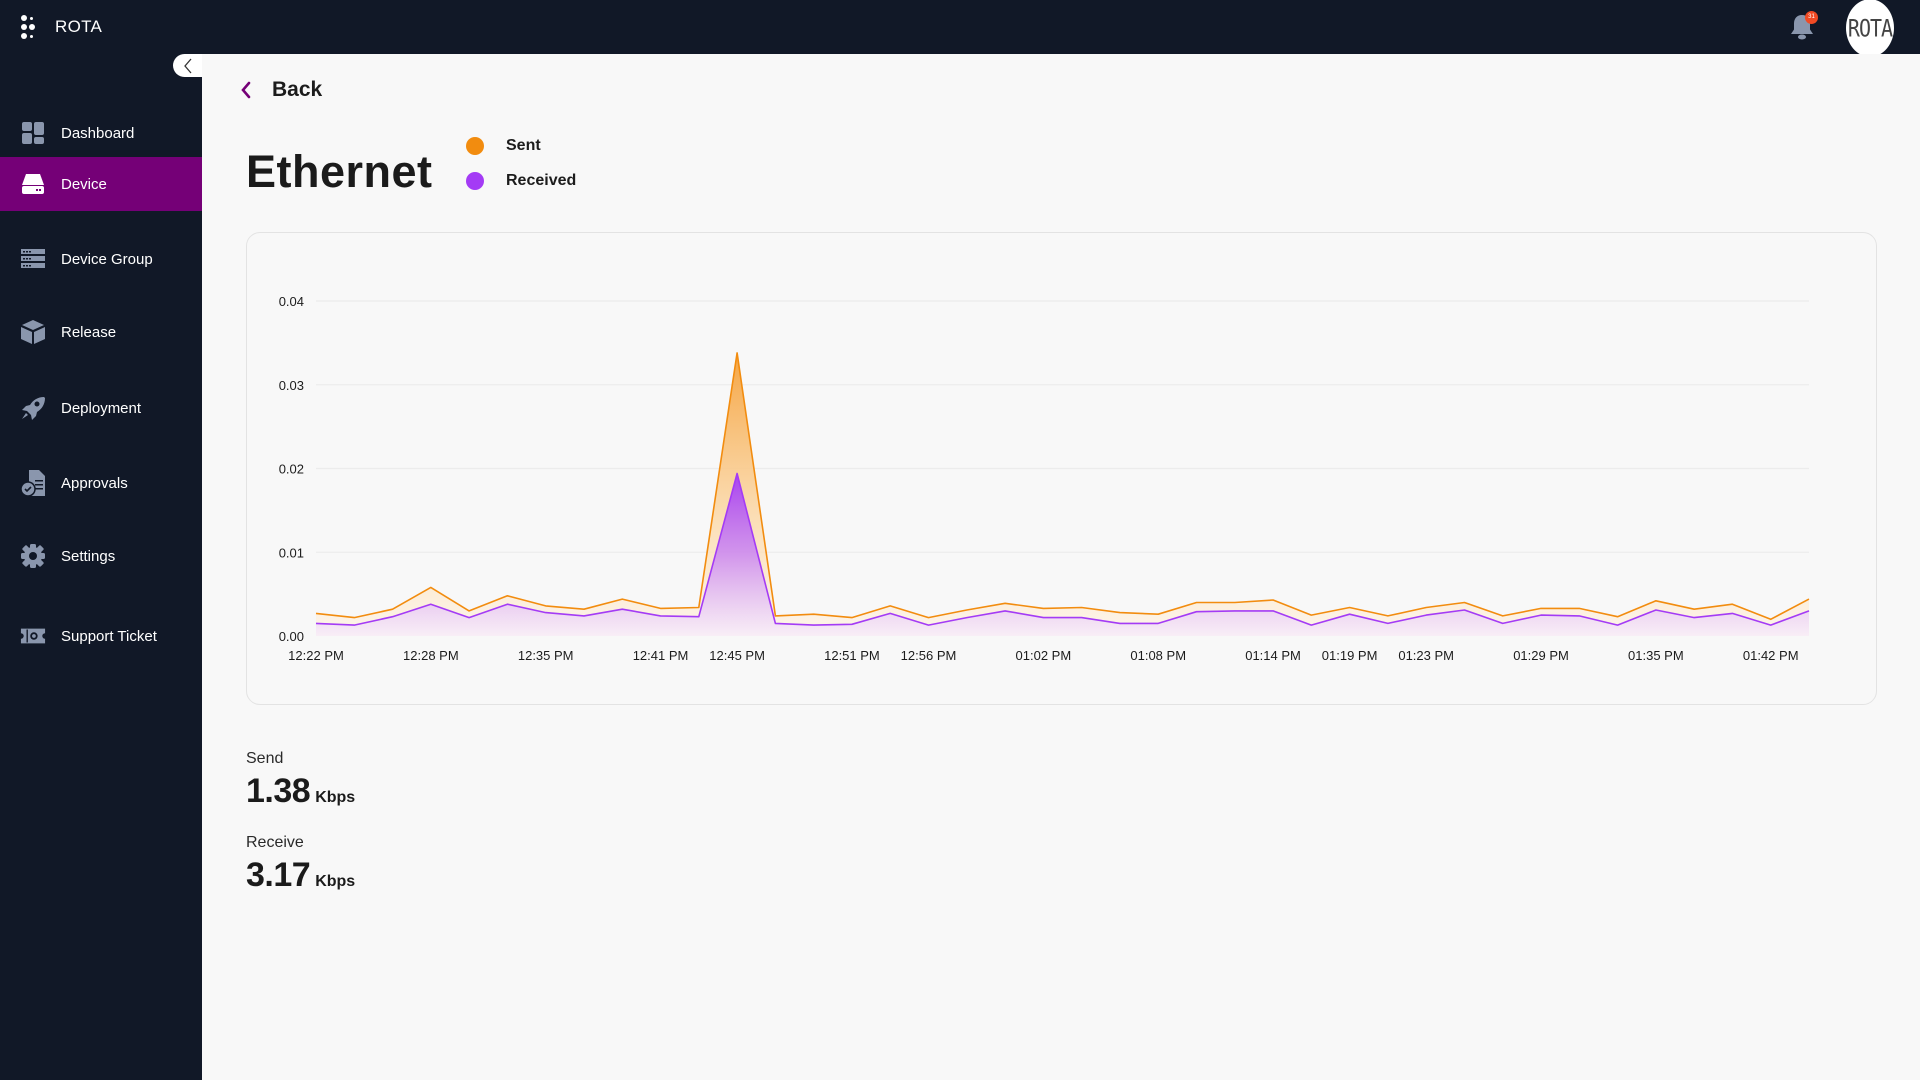 The image size is (1920, 1080). Describe the element at coordinates (88, 556) in the screenshot. I see `sidebar-item-label: Settings` at that location.